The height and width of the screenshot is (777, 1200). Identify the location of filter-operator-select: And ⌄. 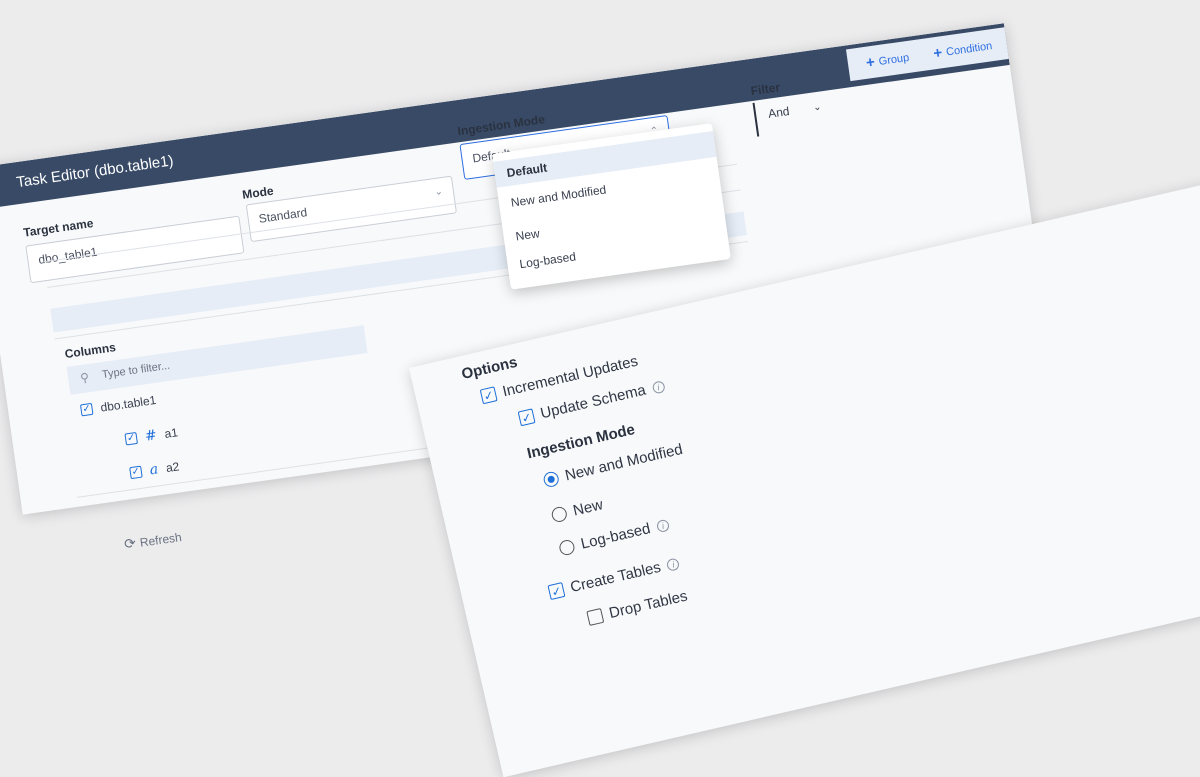
(794, 110).